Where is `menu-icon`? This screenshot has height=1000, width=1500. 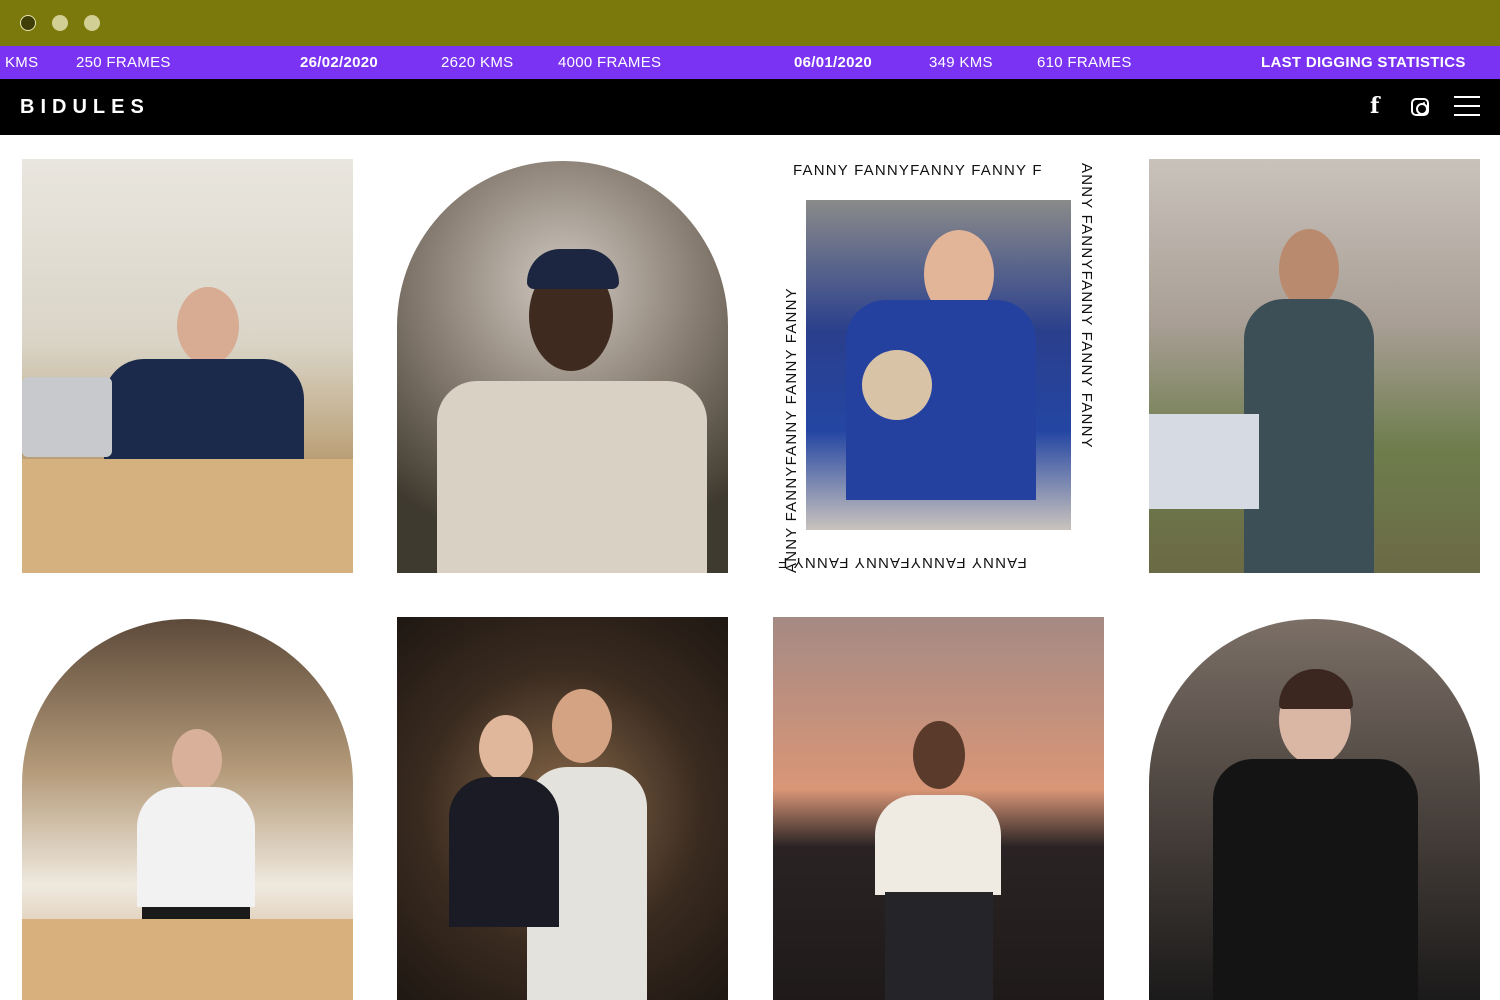
menu-icon is located at coordinates (1467, 106).